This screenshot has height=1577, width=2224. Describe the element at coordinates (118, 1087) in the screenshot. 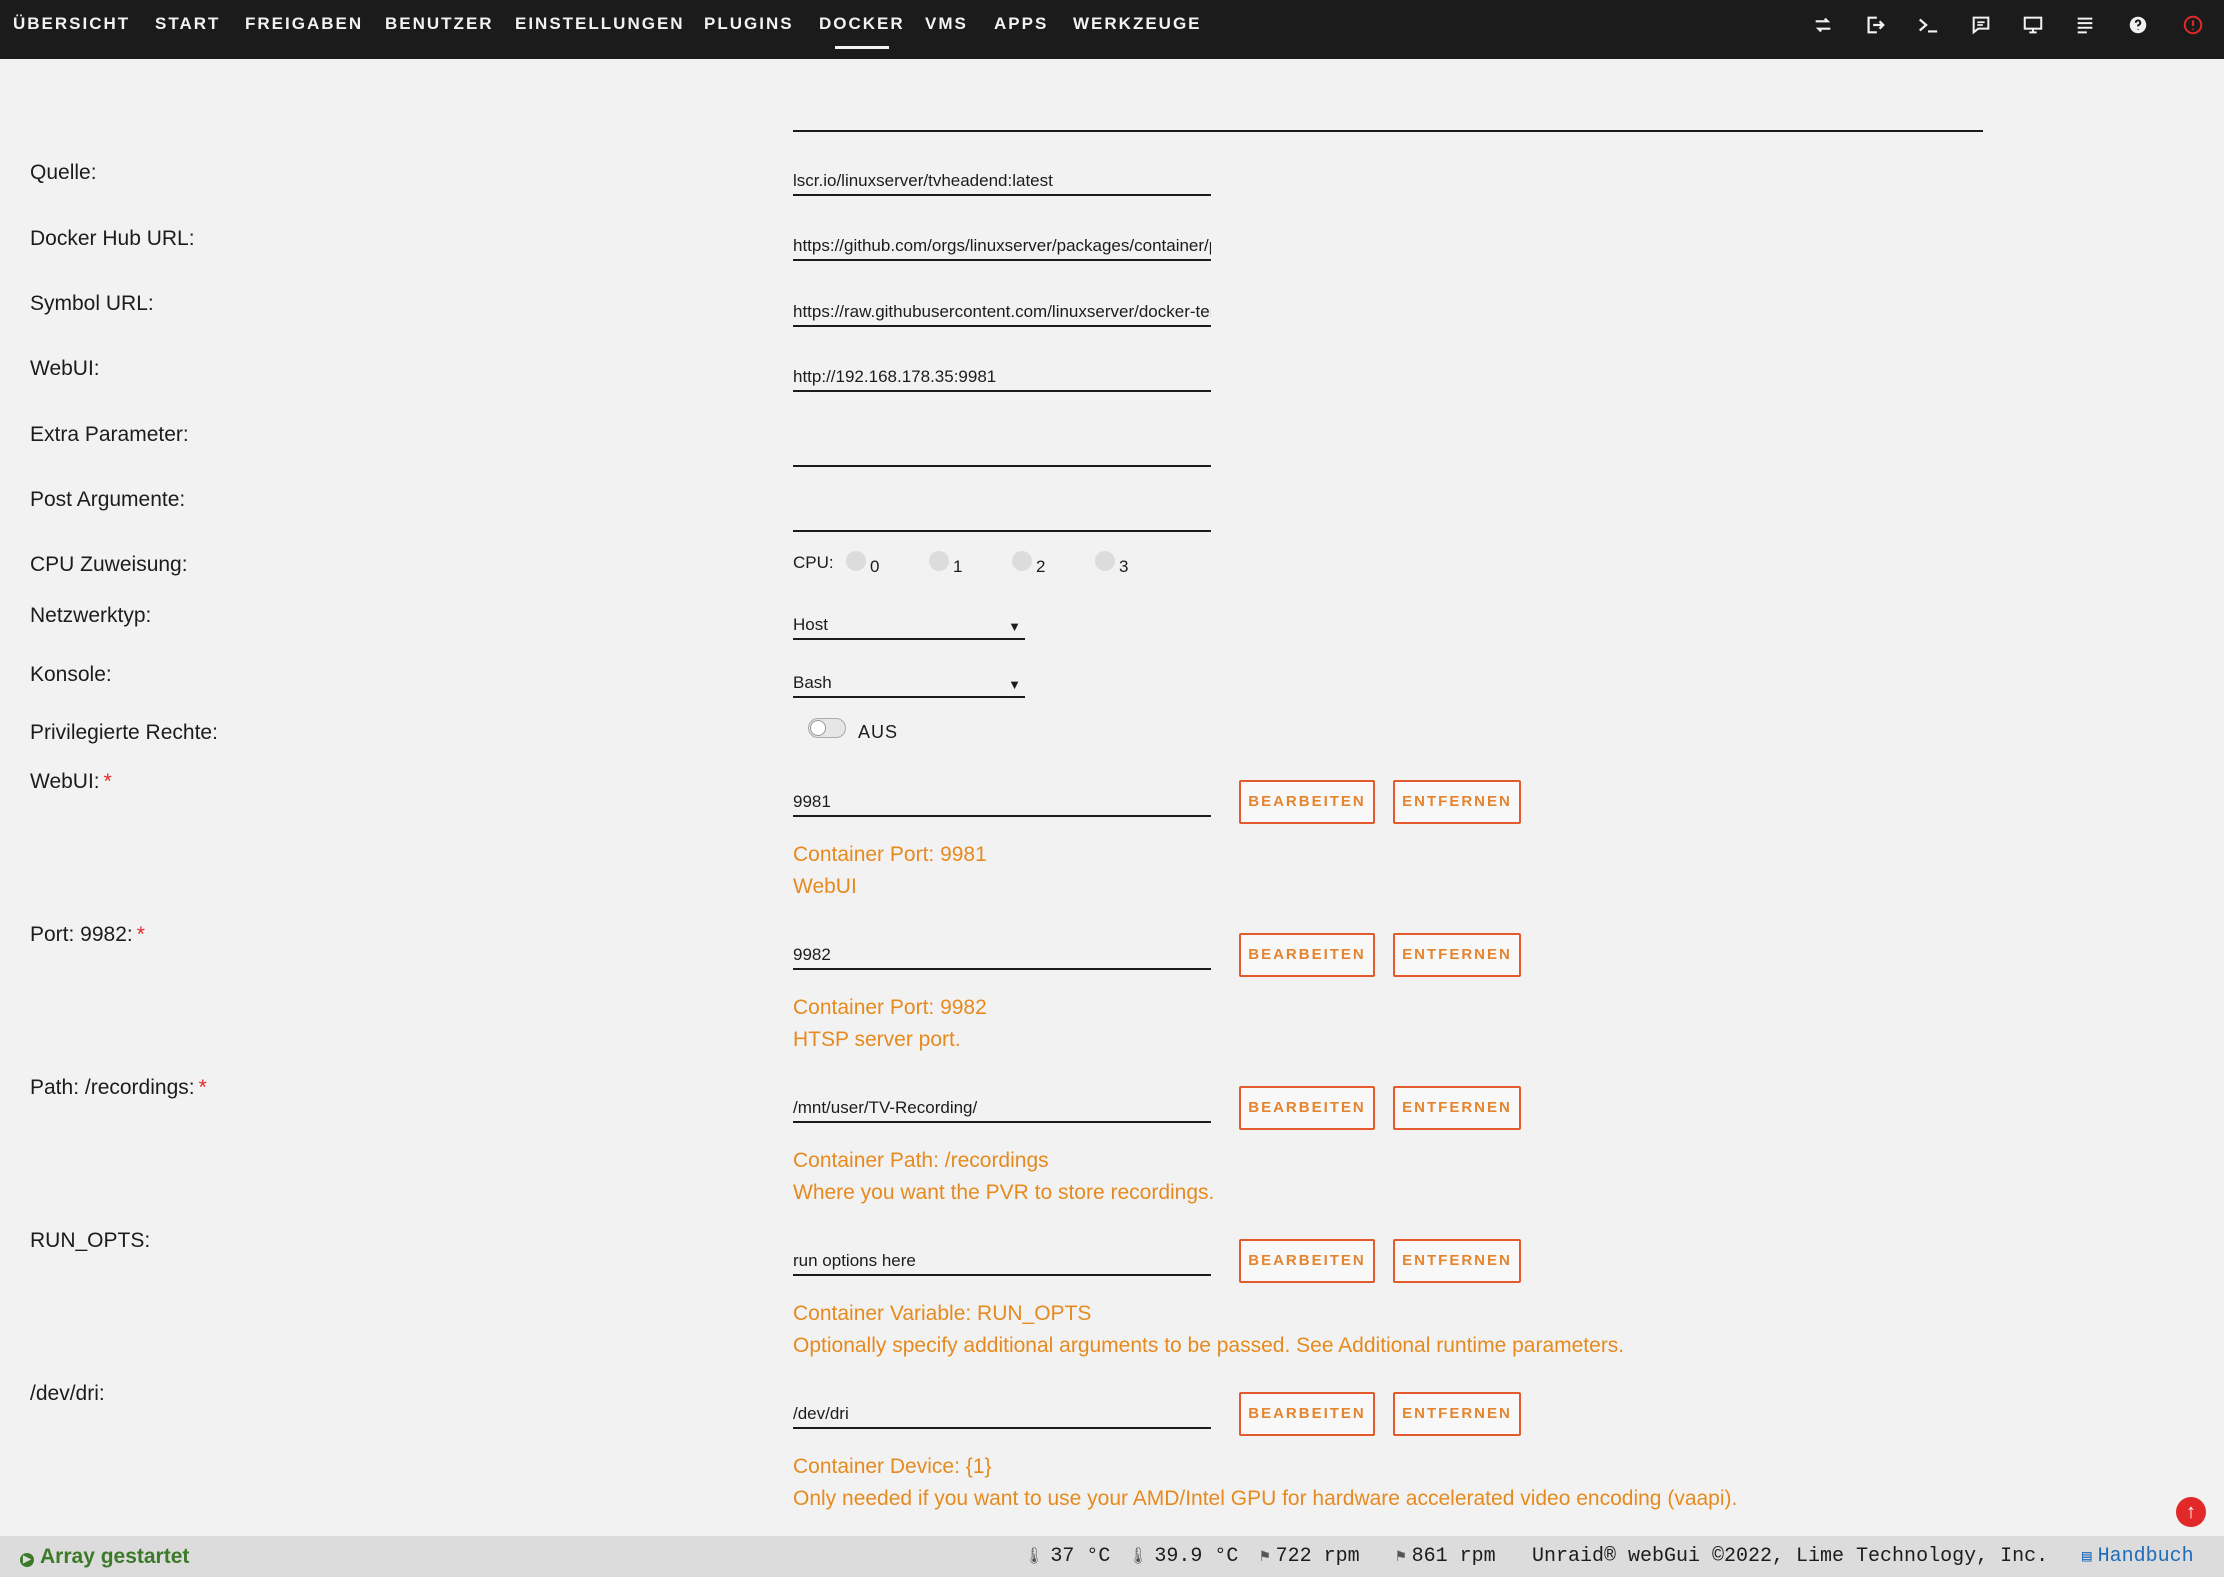

I see `mapping-label: Path: /recordings: *` at that location.